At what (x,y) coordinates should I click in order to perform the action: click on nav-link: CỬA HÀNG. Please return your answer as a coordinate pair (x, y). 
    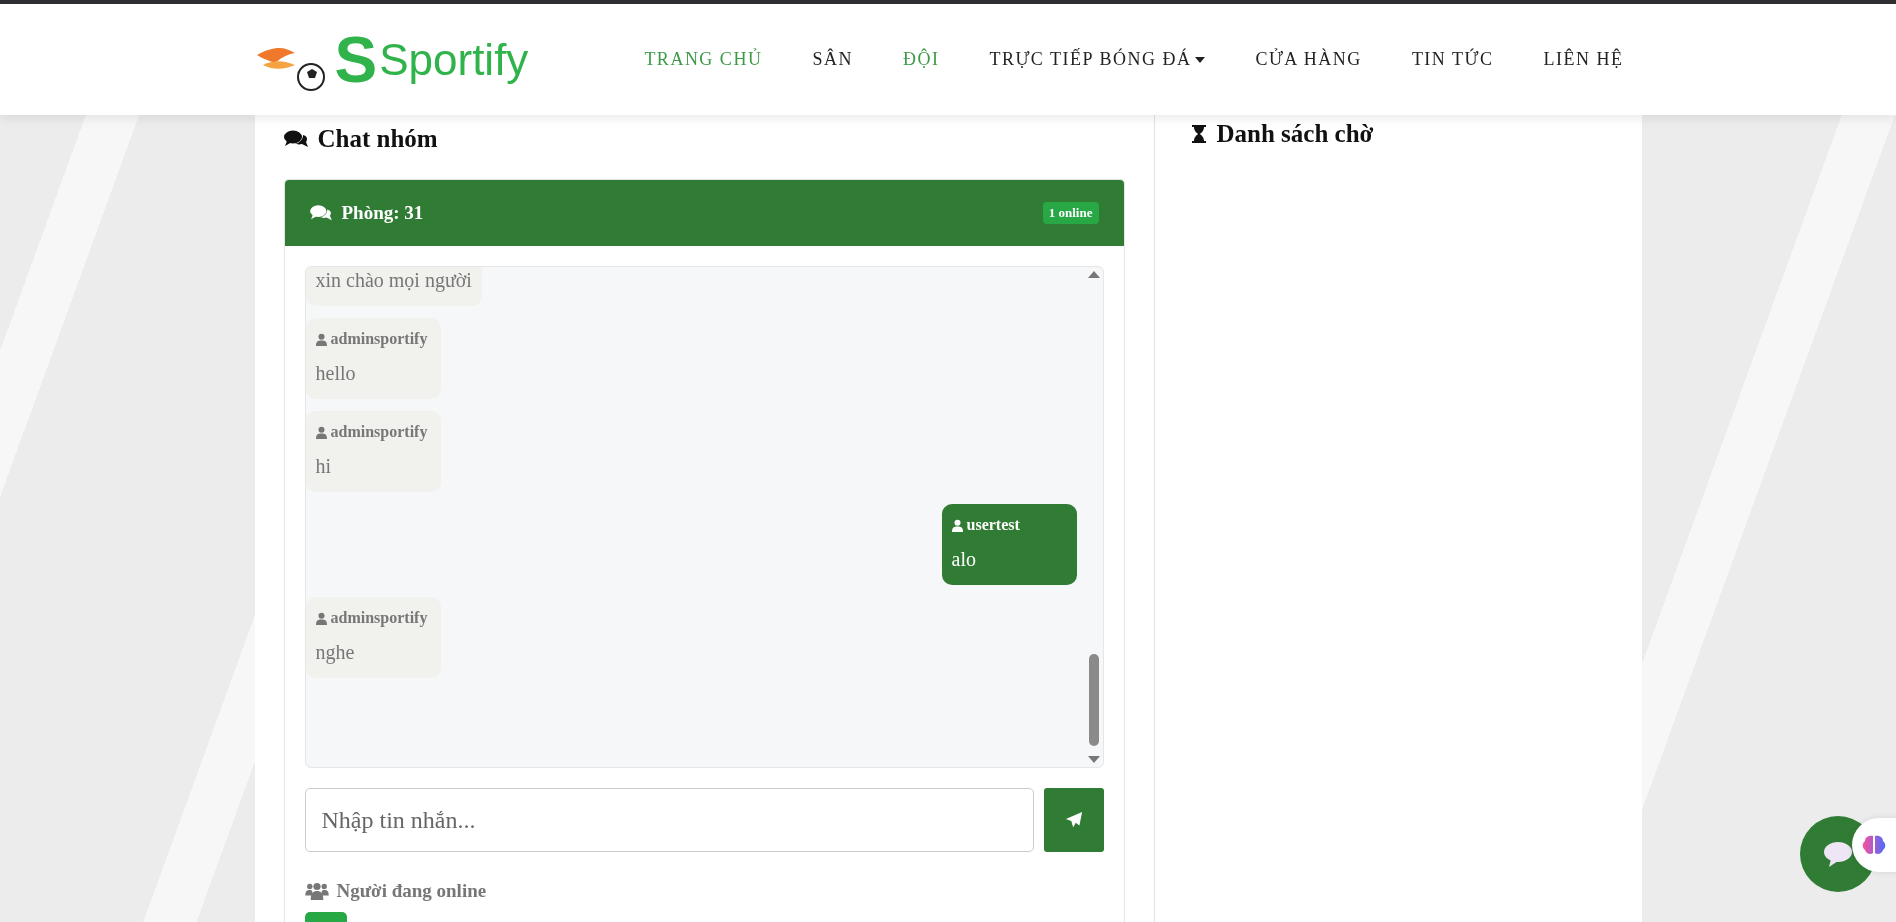
    Looking at the image, I should click on (1308, 59).